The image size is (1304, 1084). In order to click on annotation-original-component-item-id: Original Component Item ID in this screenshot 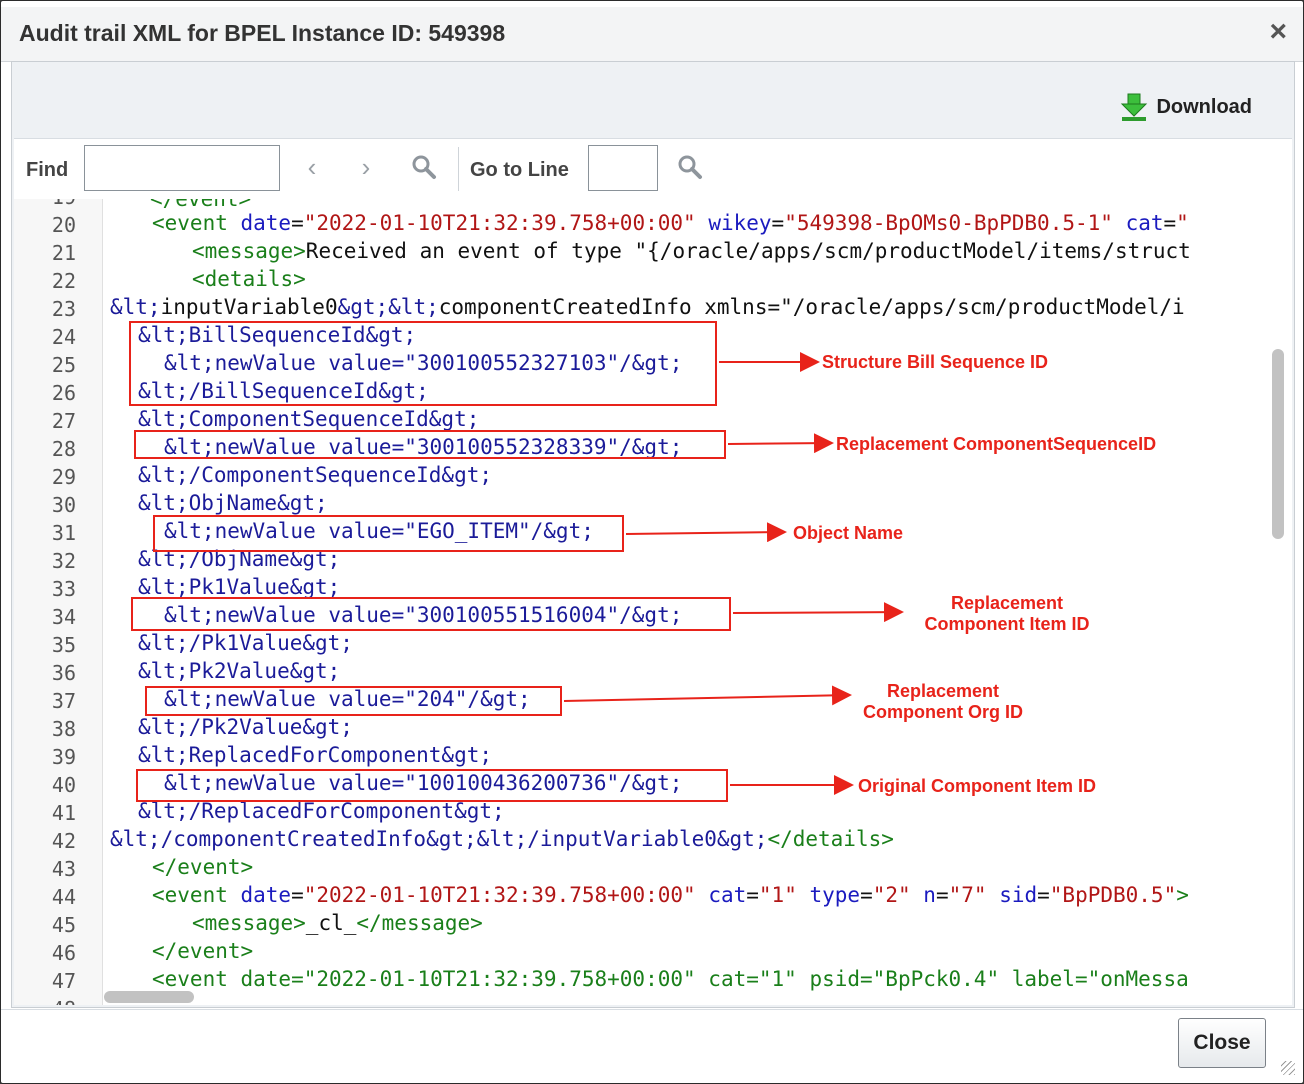, I will do `click(977, 786)`.